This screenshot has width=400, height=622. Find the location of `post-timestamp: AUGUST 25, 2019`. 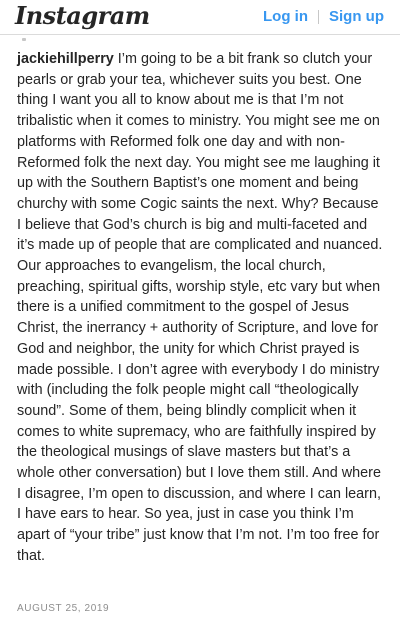

post-timestamp: AUGUST 25, 2019 is located at coordinates (63, 608).